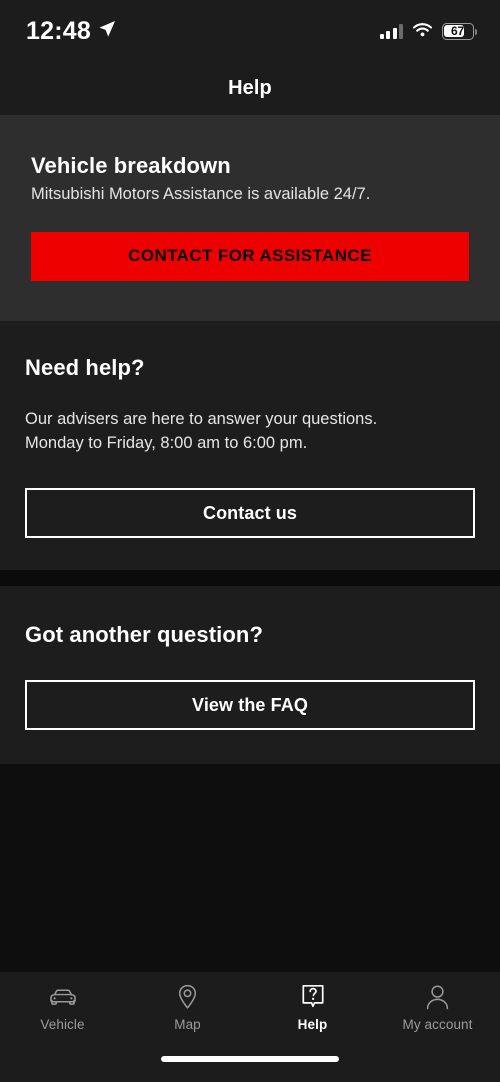 The width and height of the screenshot is (500, 1082). What do you see at coordinates (422, 31) in the screenshot?
I see `wifi-icon` at bounding box center [422, 31].